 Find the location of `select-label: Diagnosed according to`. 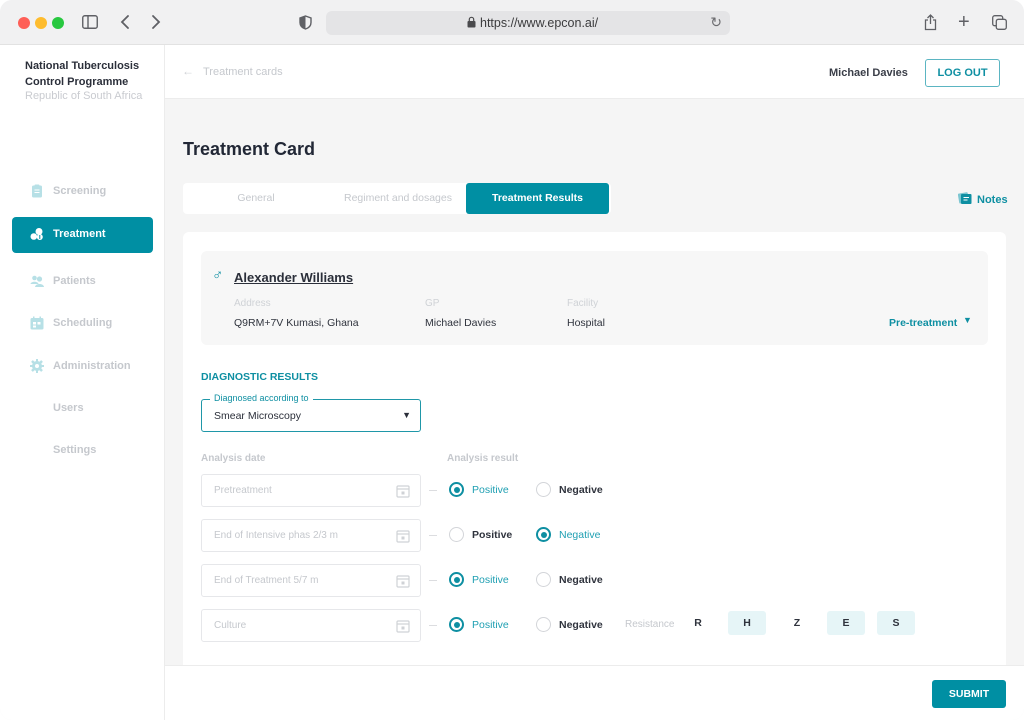

select-label: Diagnosed according to is located at coordinates (261, 398).